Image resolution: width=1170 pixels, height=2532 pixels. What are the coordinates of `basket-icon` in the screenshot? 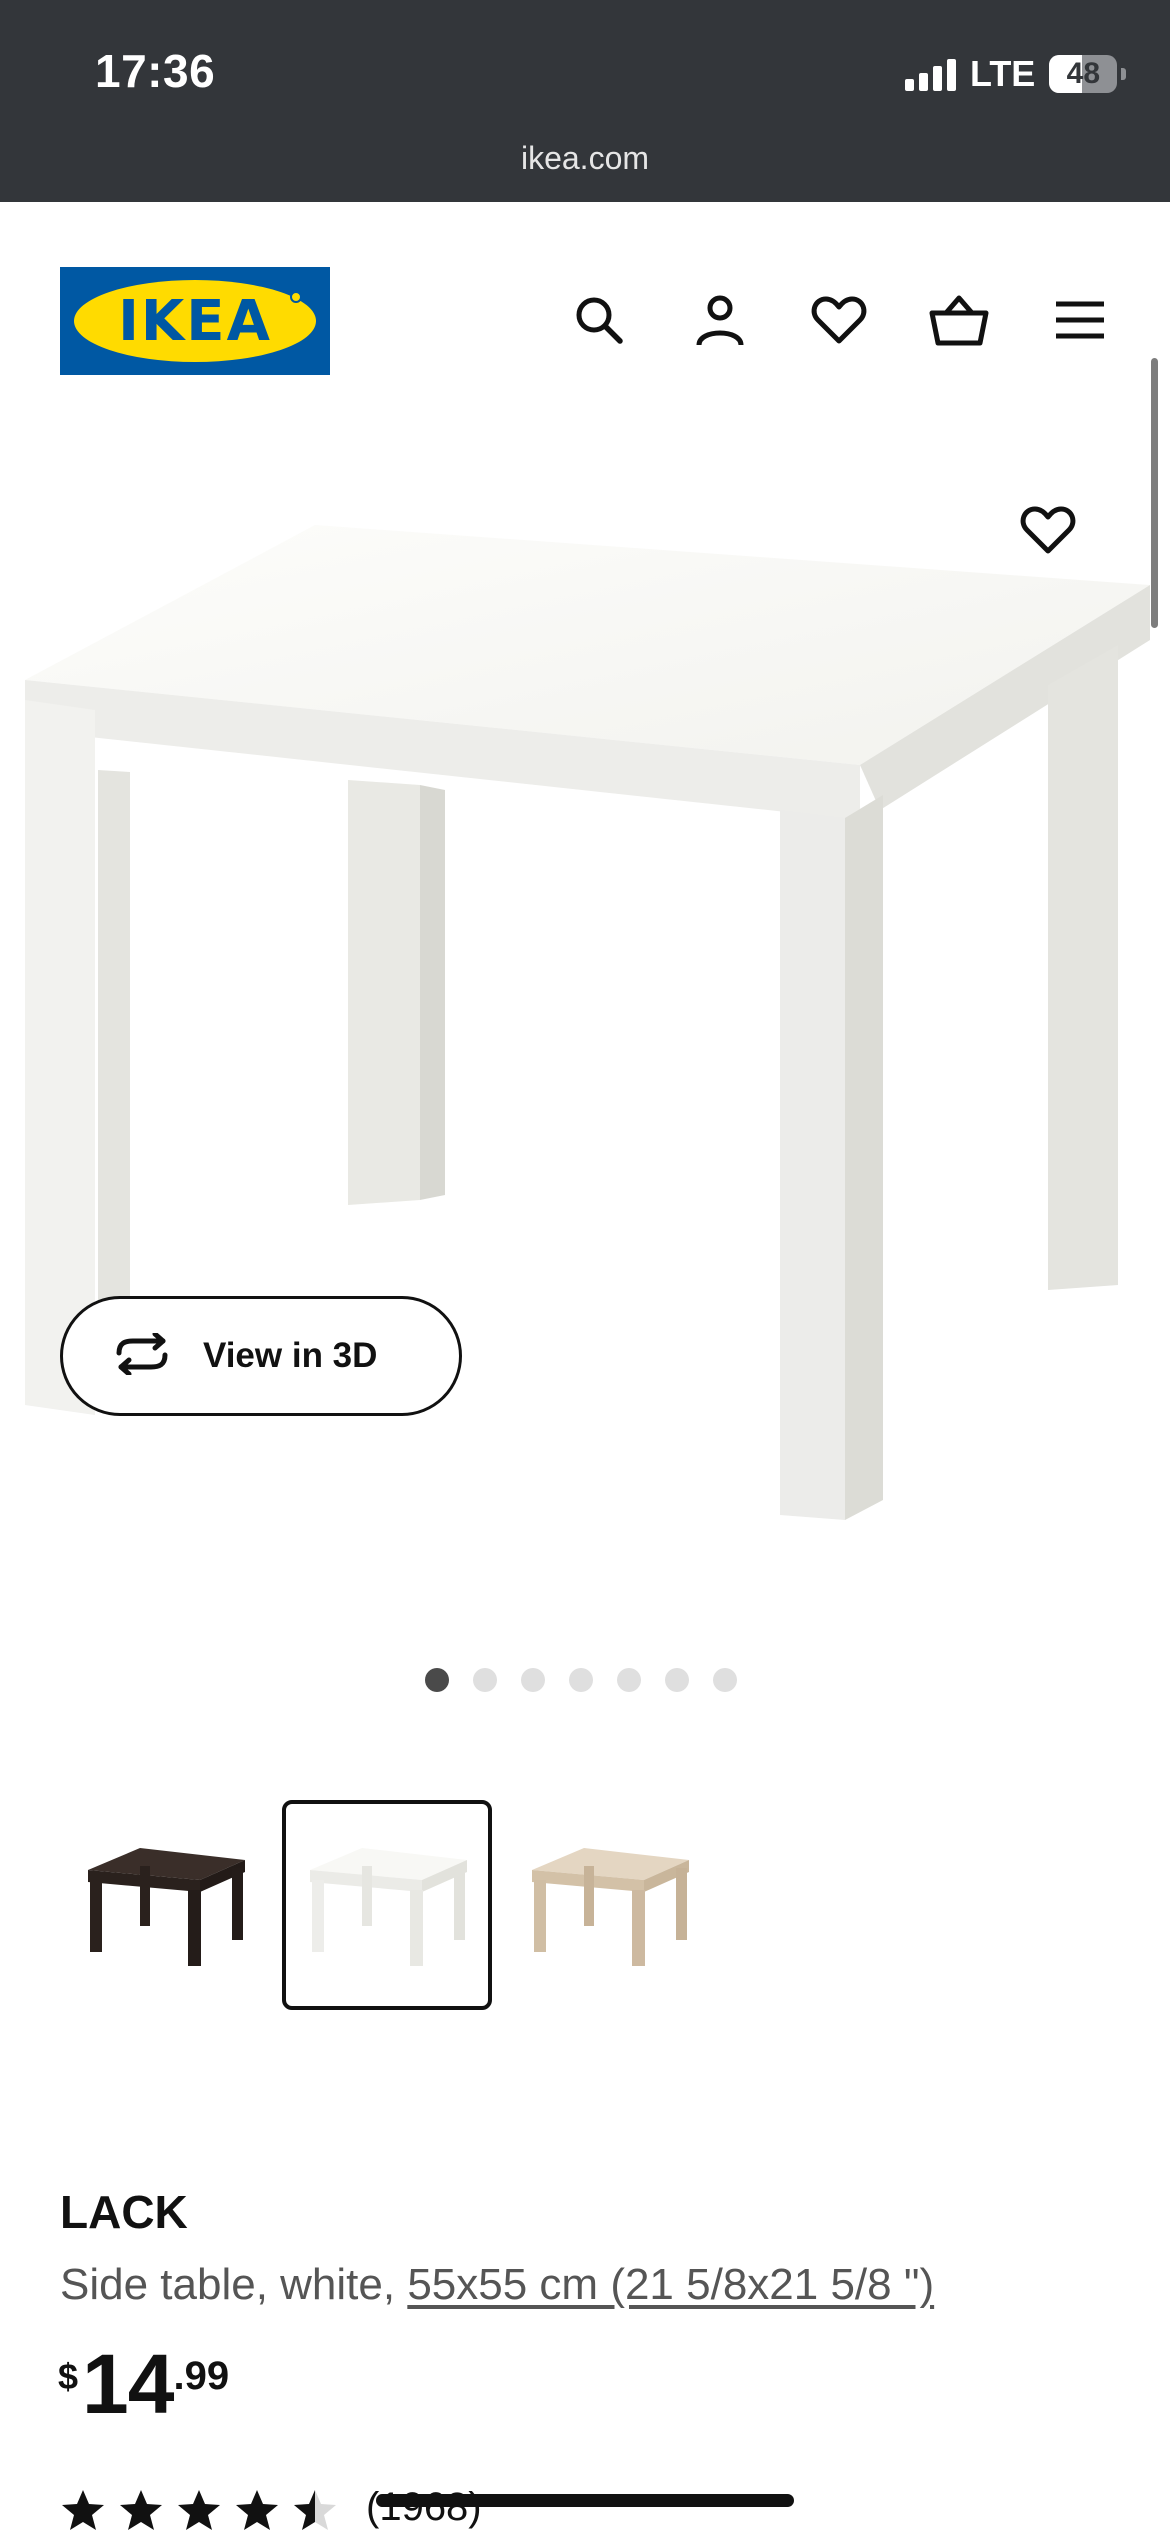 It's located at (959, 320).